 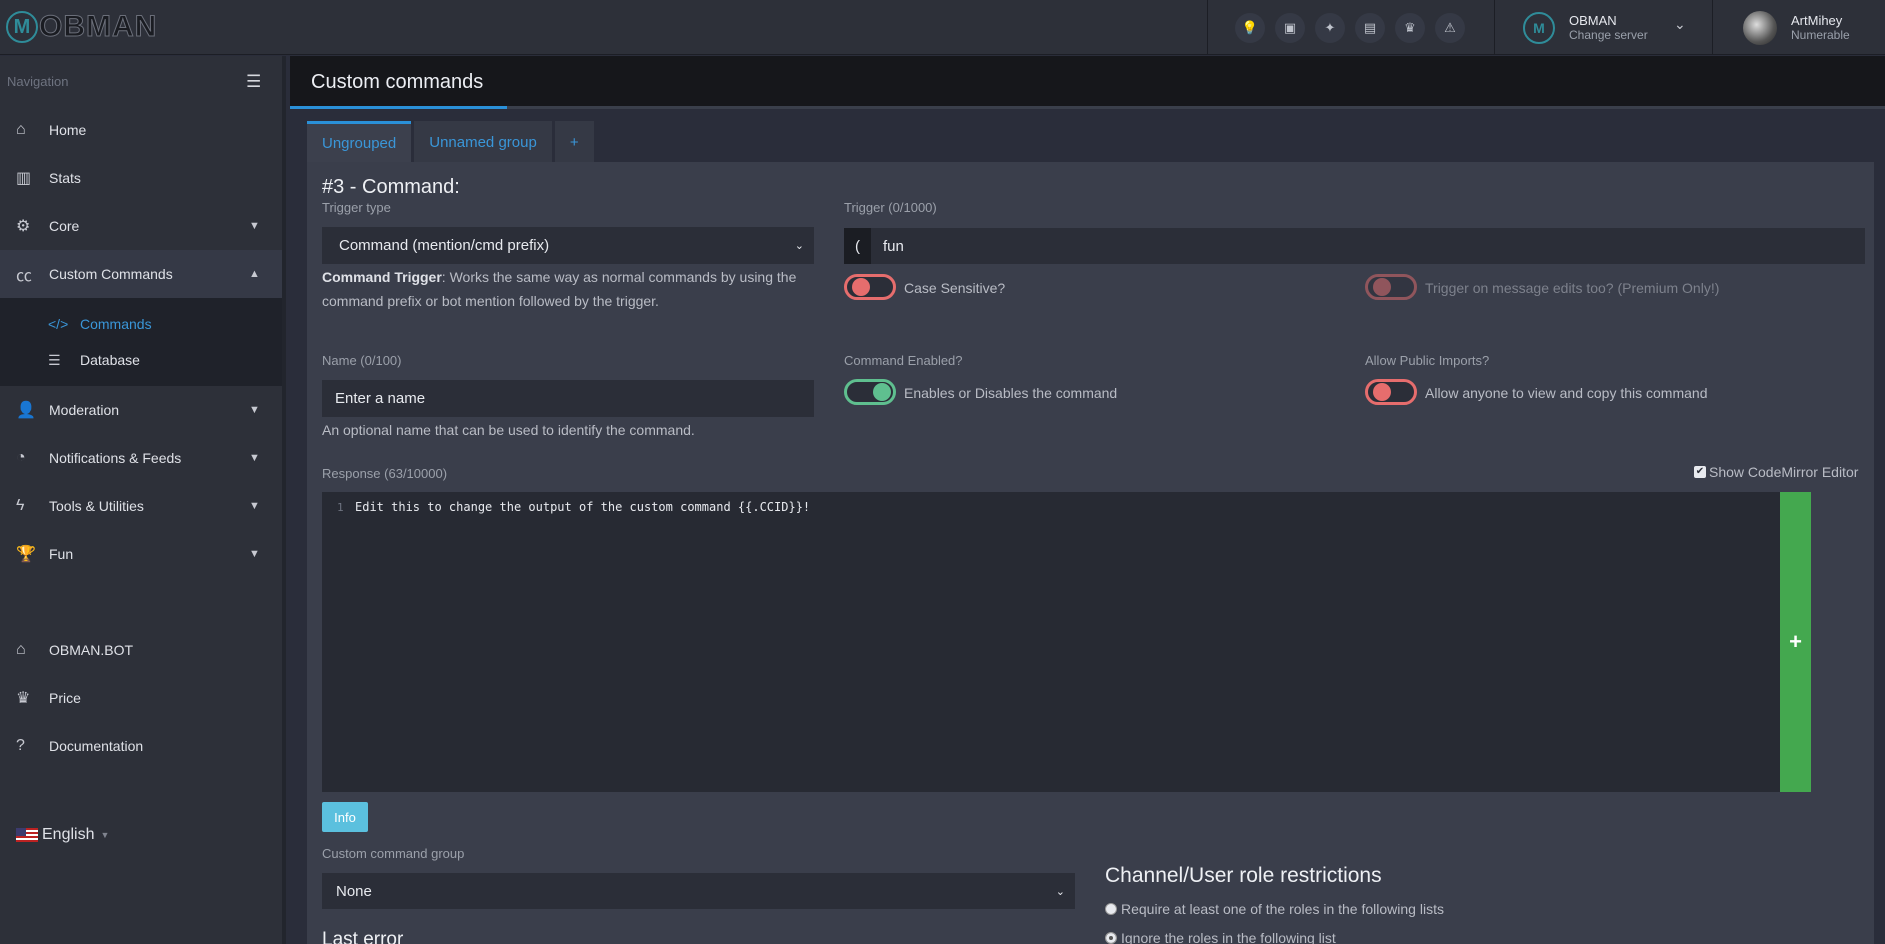 I want to click on trigger-type-select: Command (mention/cmd prefix) ⌄, so click(x=568, y=245).